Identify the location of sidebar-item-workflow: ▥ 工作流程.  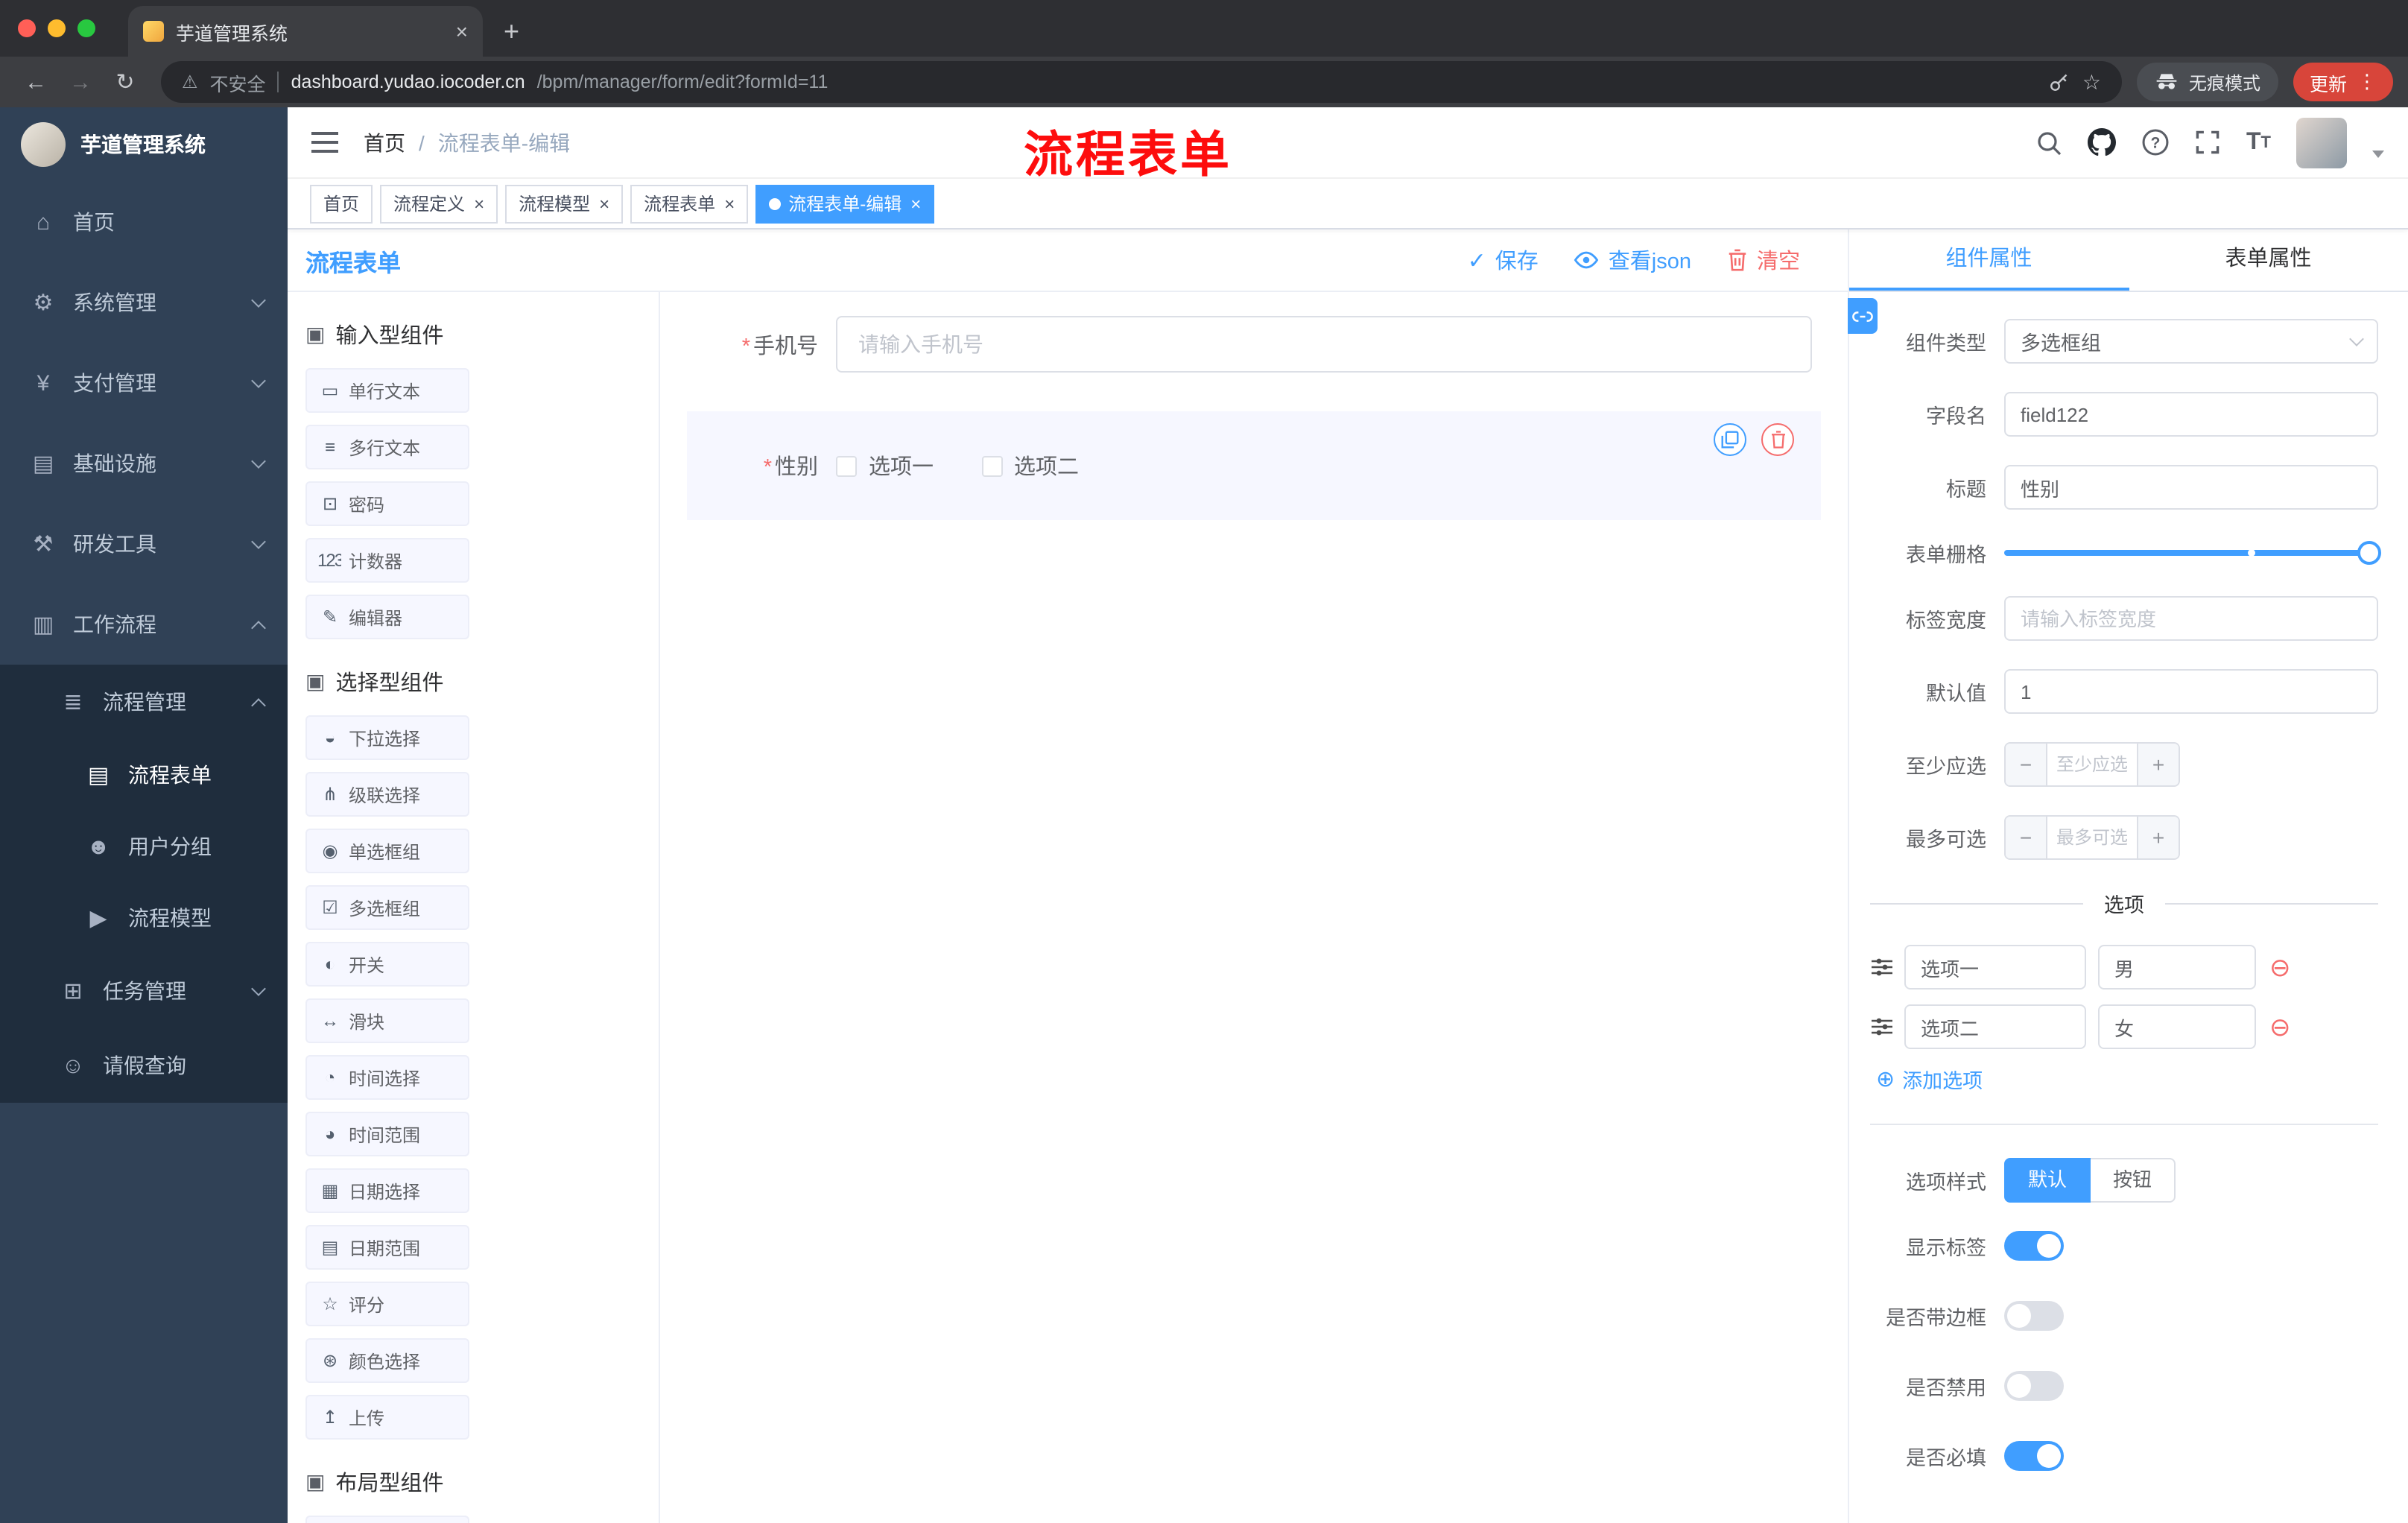
(144, 624).